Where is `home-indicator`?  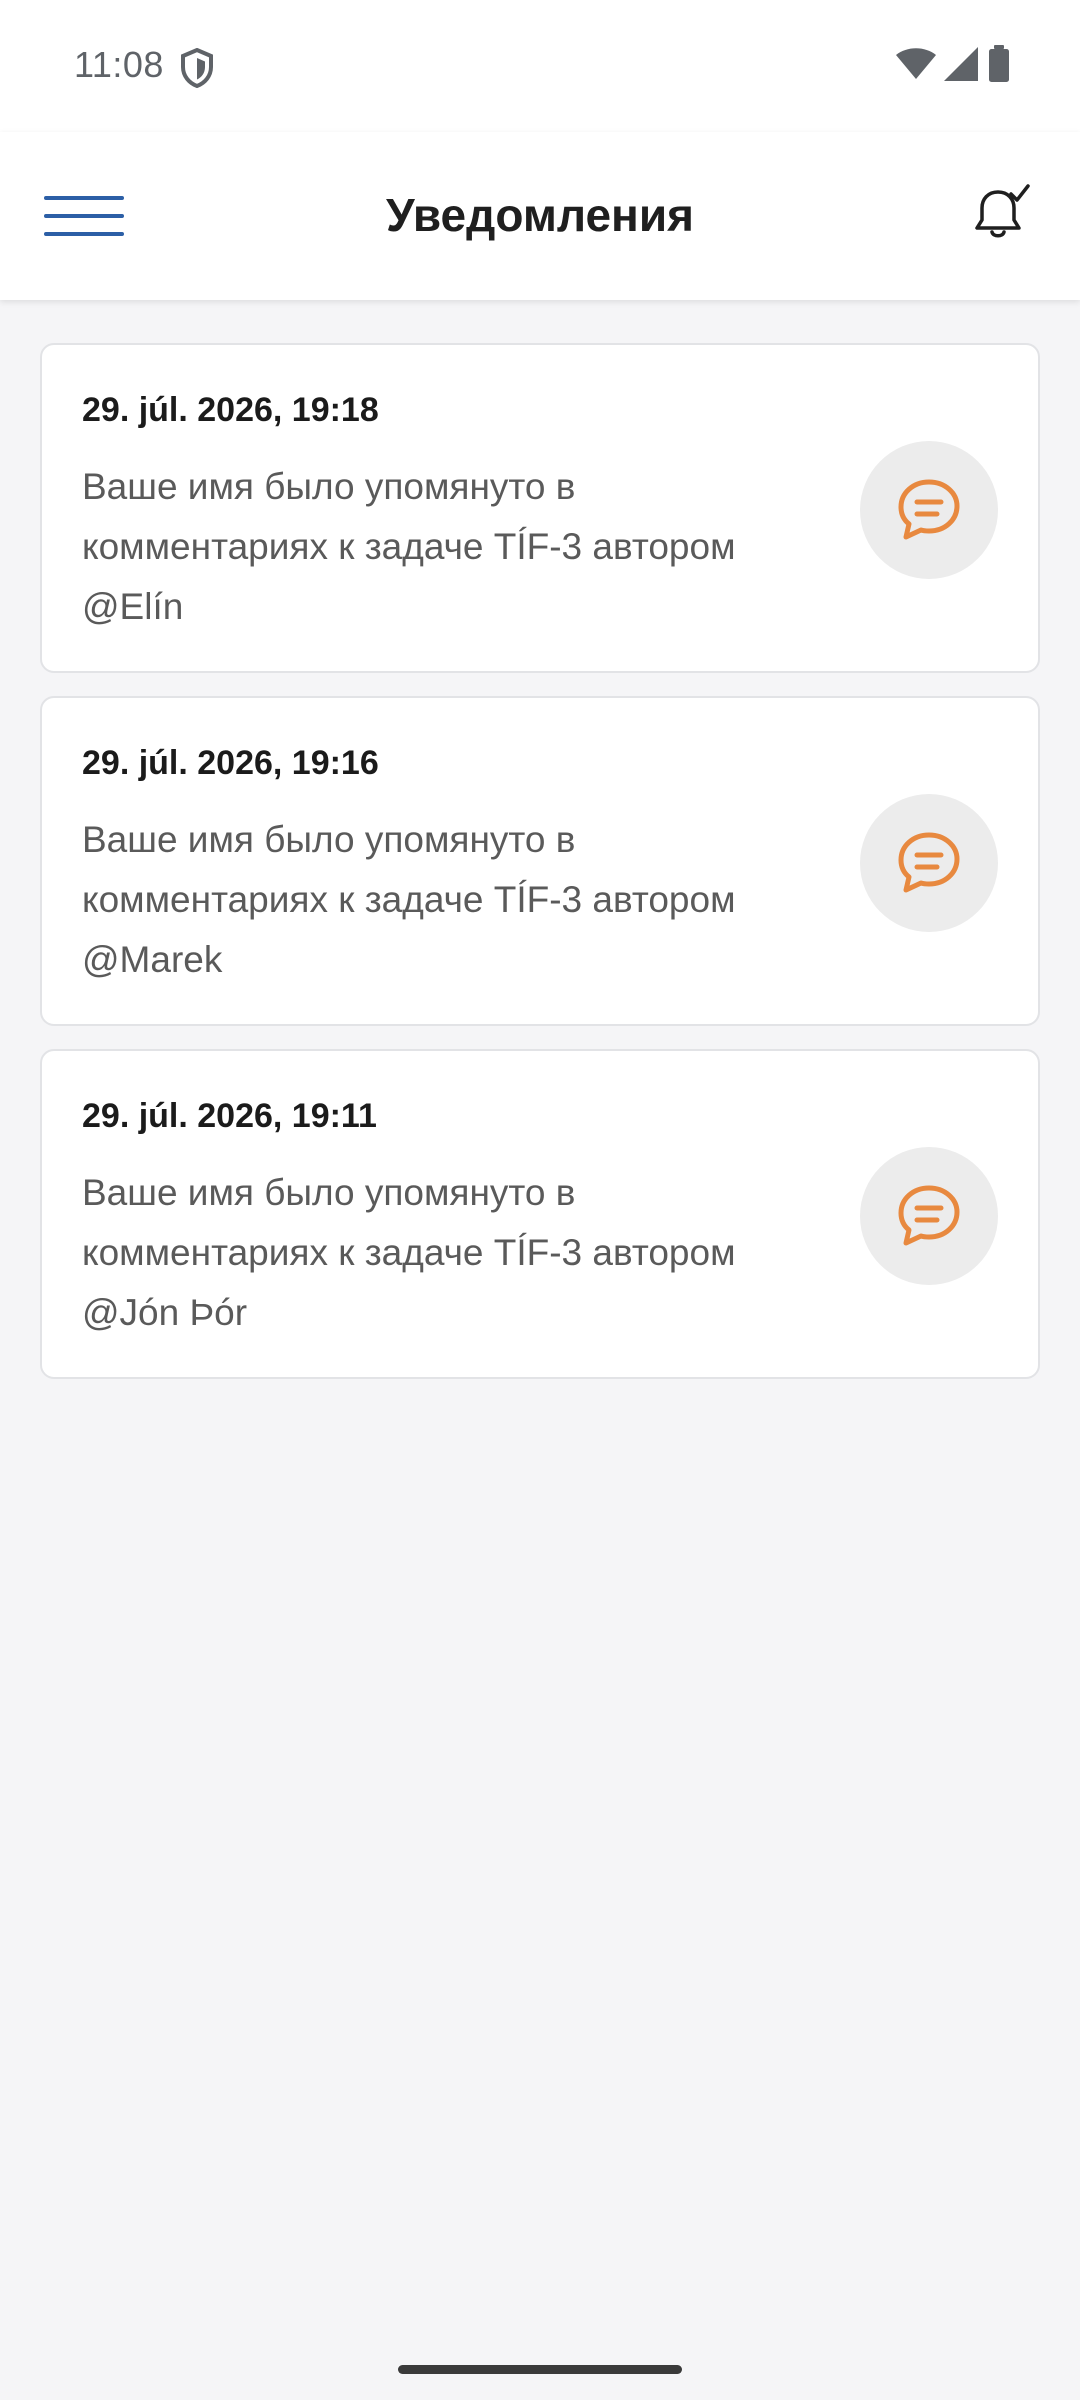
home-indicator is located at coordinates (540, 2369).